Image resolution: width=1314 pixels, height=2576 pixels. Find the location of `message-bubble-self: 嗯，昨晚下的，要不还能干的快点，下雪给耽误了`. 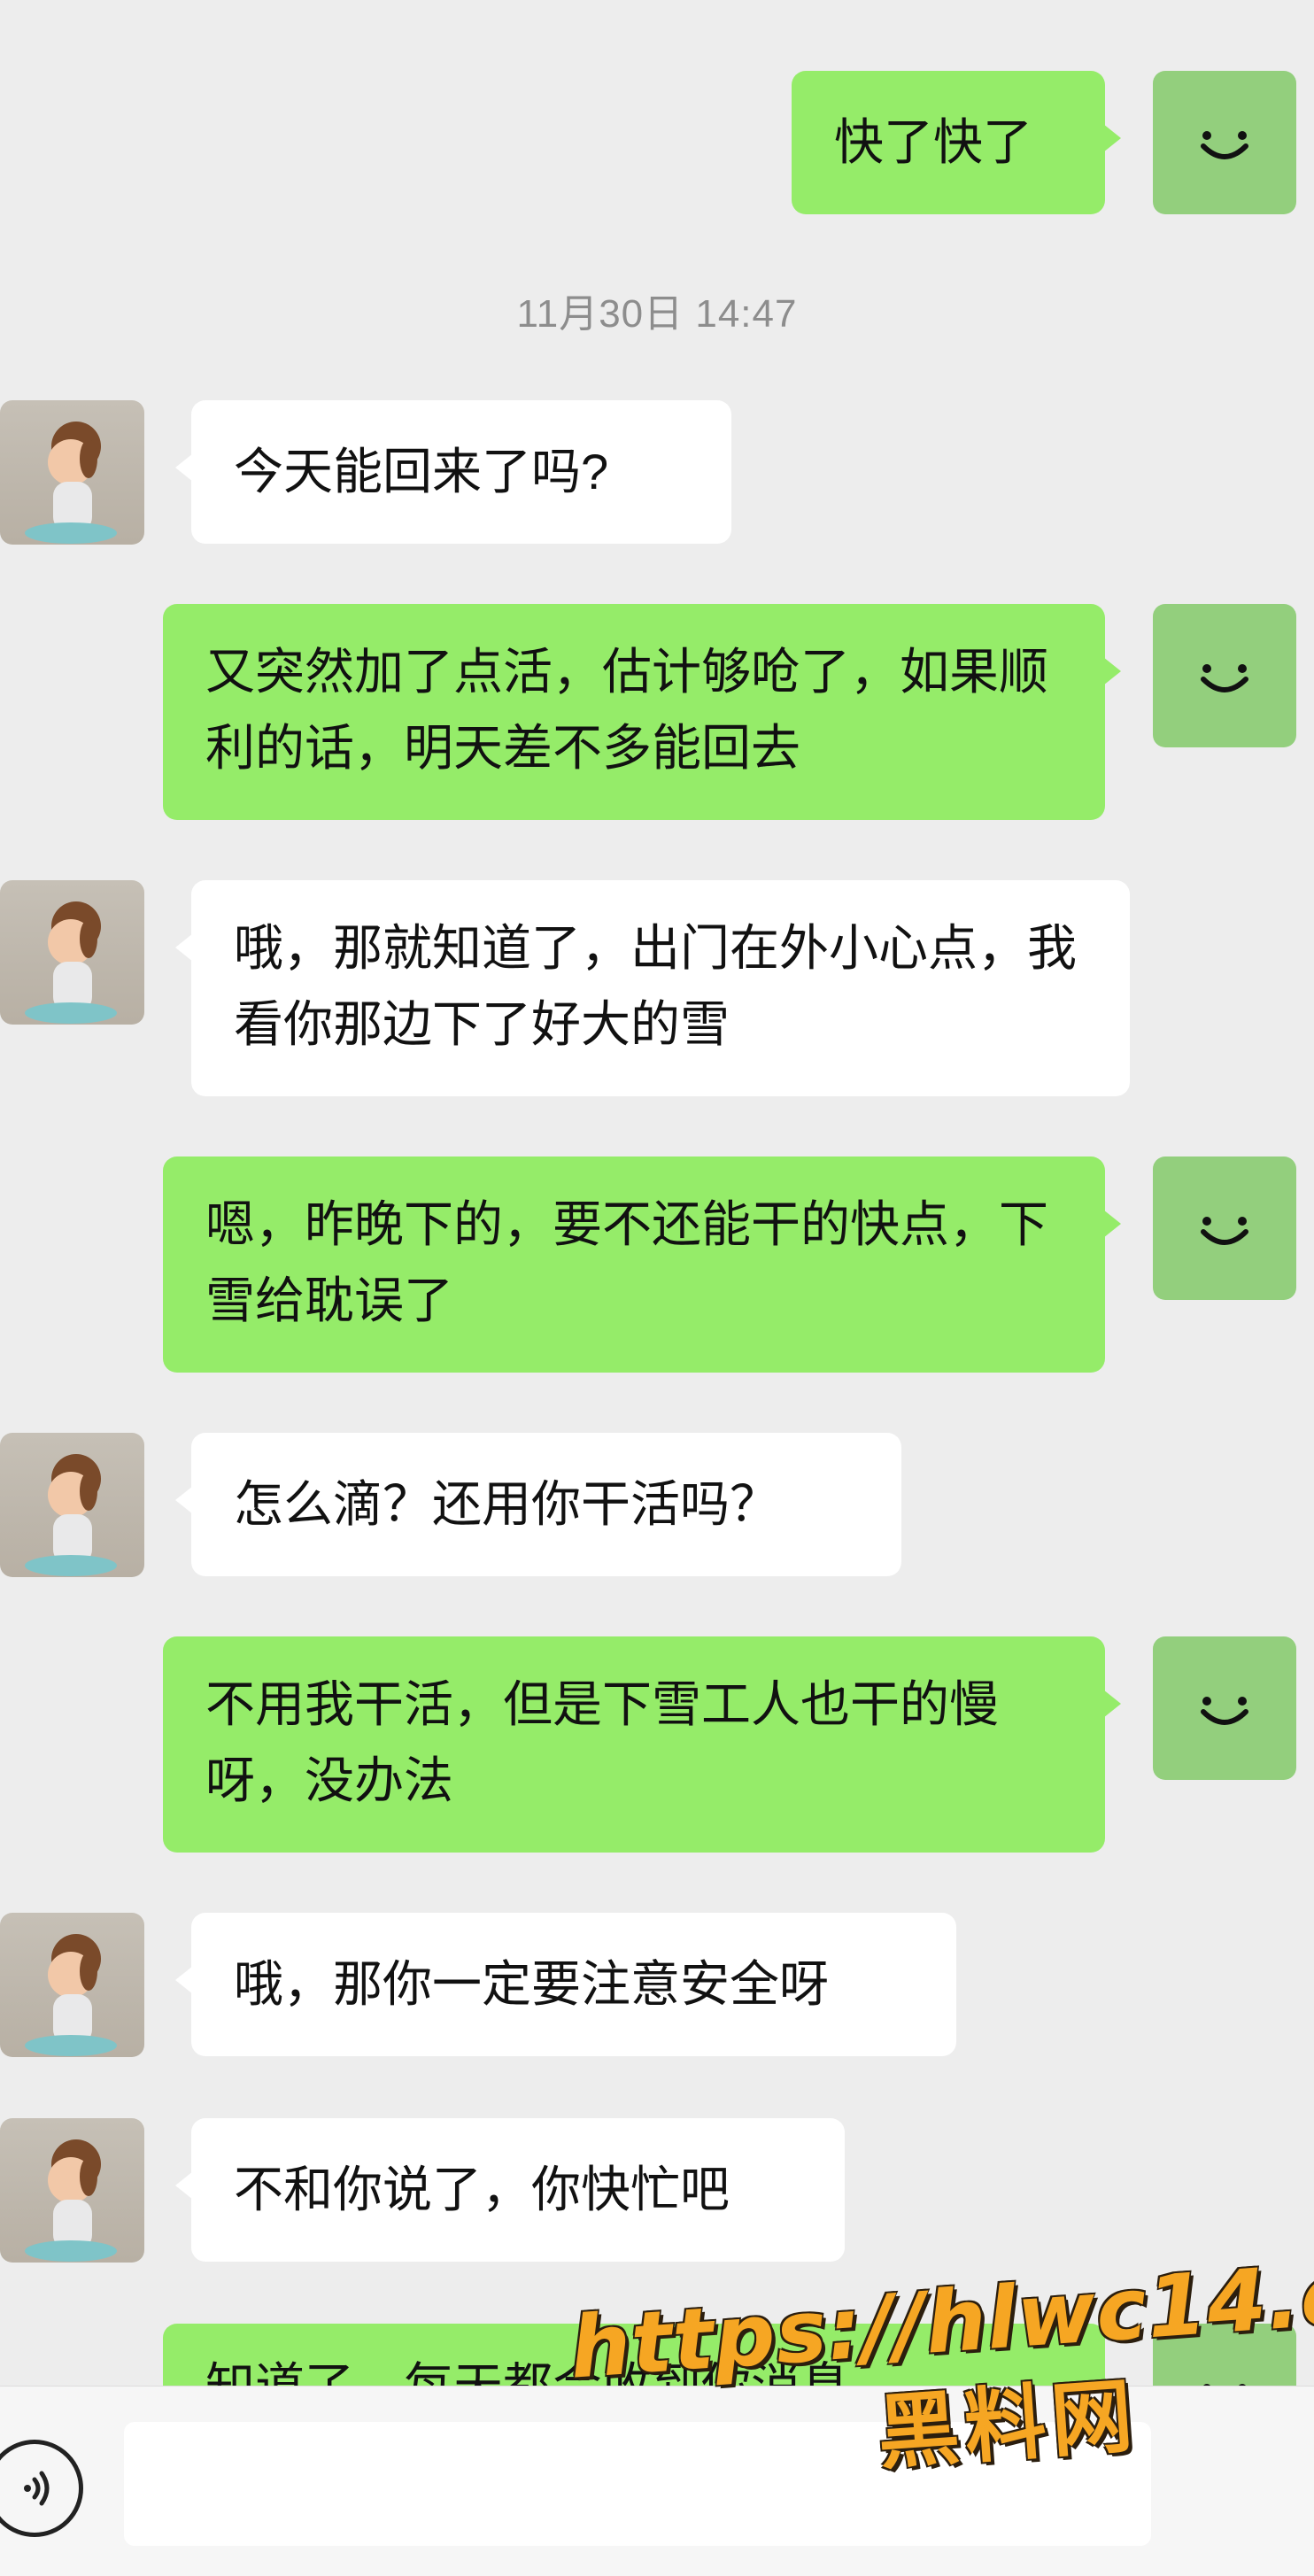

message-bubble-self: 嗯，昨晚下的，要不还能干的快点，下雪给耽误了 is located at coordinates (642, 1264).